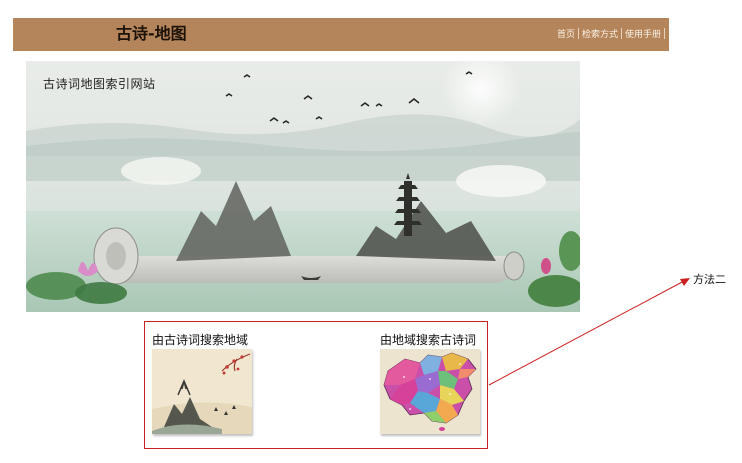 The width and height of the screenshot is (742, 463). I want to click on nav-item-home: 首页, so click(566, 33).